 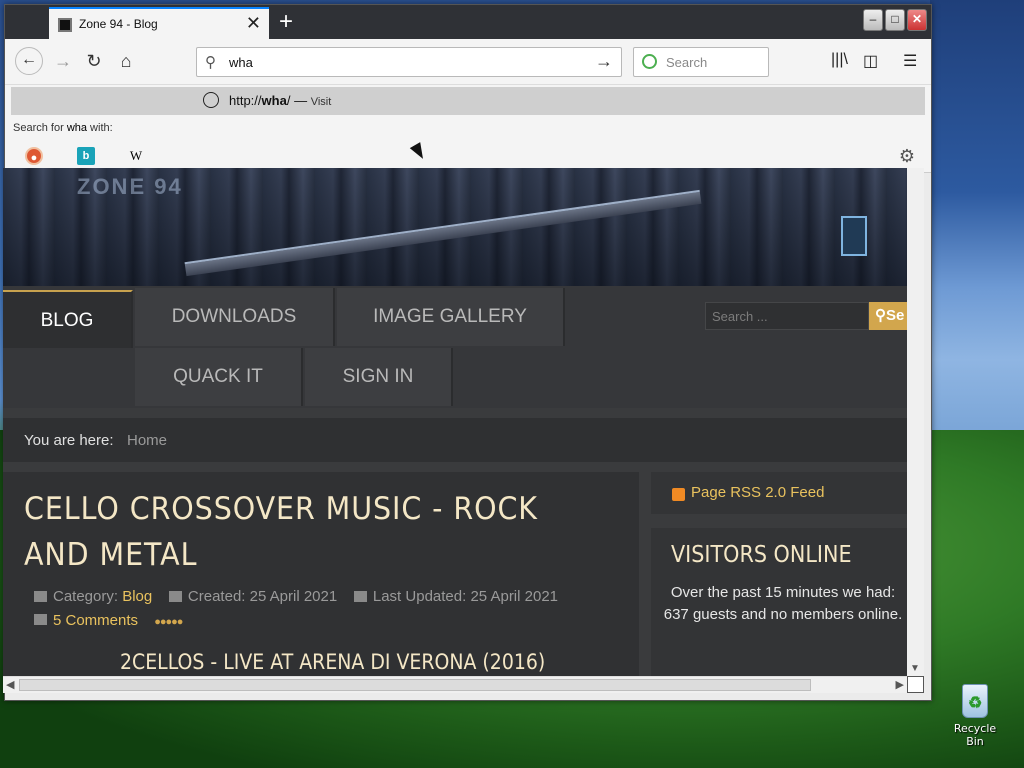 I want to click on scroll-down-icon: ▼, so click(x=915, y=668).